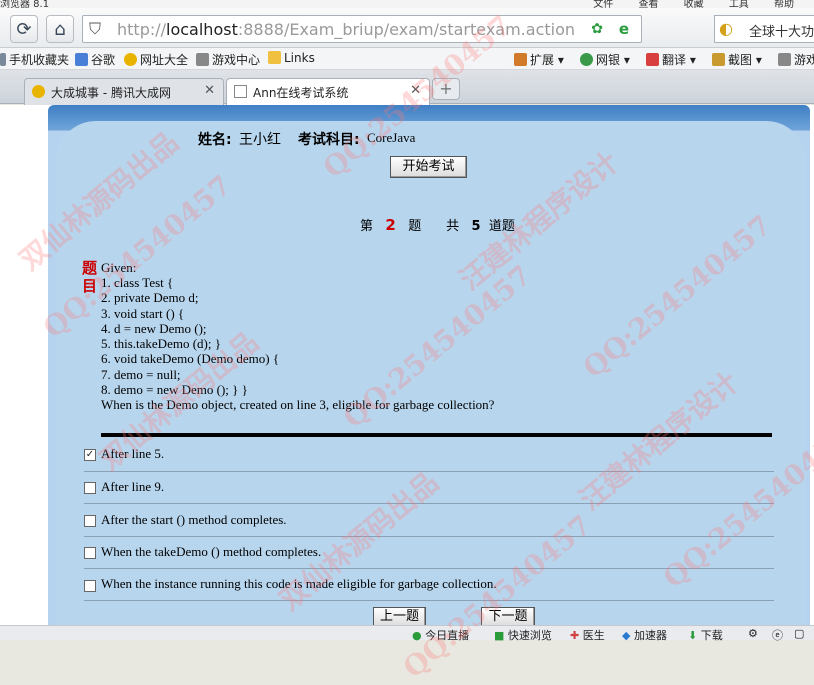 This screenshot has width=814, height=685. I want to click on tab-tencent: 大成城事 - 腾讯大成网 ✕, so click(124, 91).